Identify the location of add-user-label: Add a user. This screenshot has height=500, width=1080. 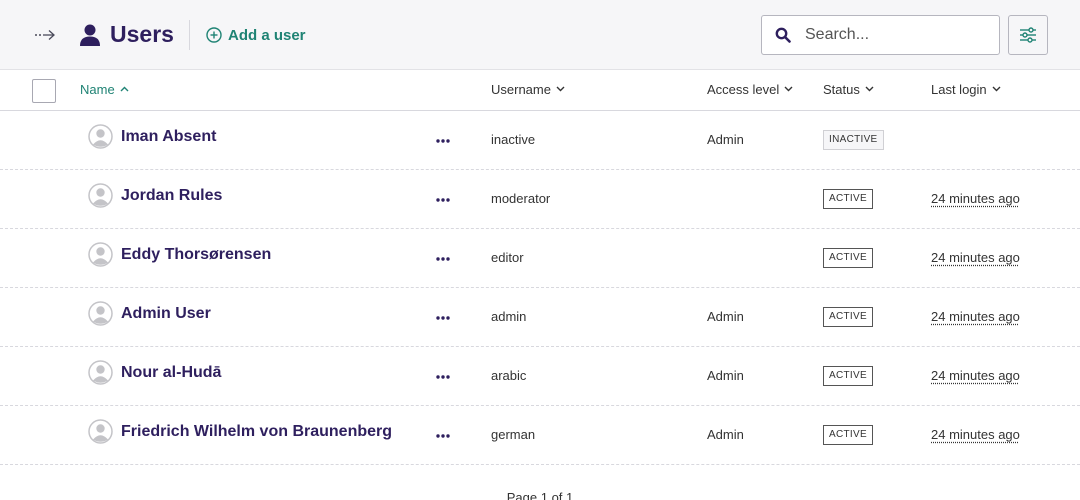
(267, 35).